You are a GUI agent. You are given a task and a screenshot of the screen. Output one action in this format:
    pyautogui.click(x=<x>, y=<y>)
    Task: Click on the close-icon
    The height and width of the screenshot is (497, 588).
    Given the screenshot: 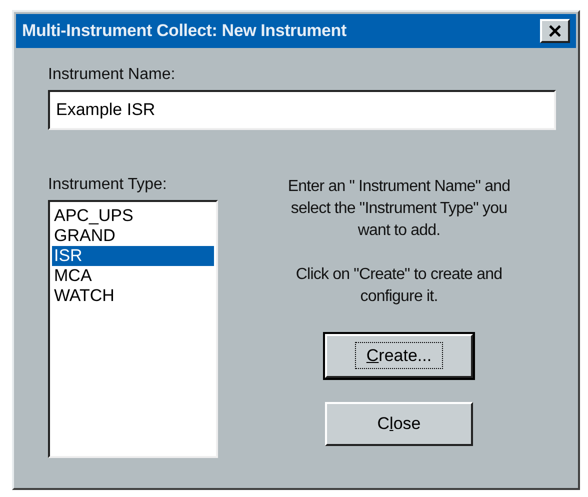 What is the action you would take?
    pyautogui.click(x=555, y=31)
    